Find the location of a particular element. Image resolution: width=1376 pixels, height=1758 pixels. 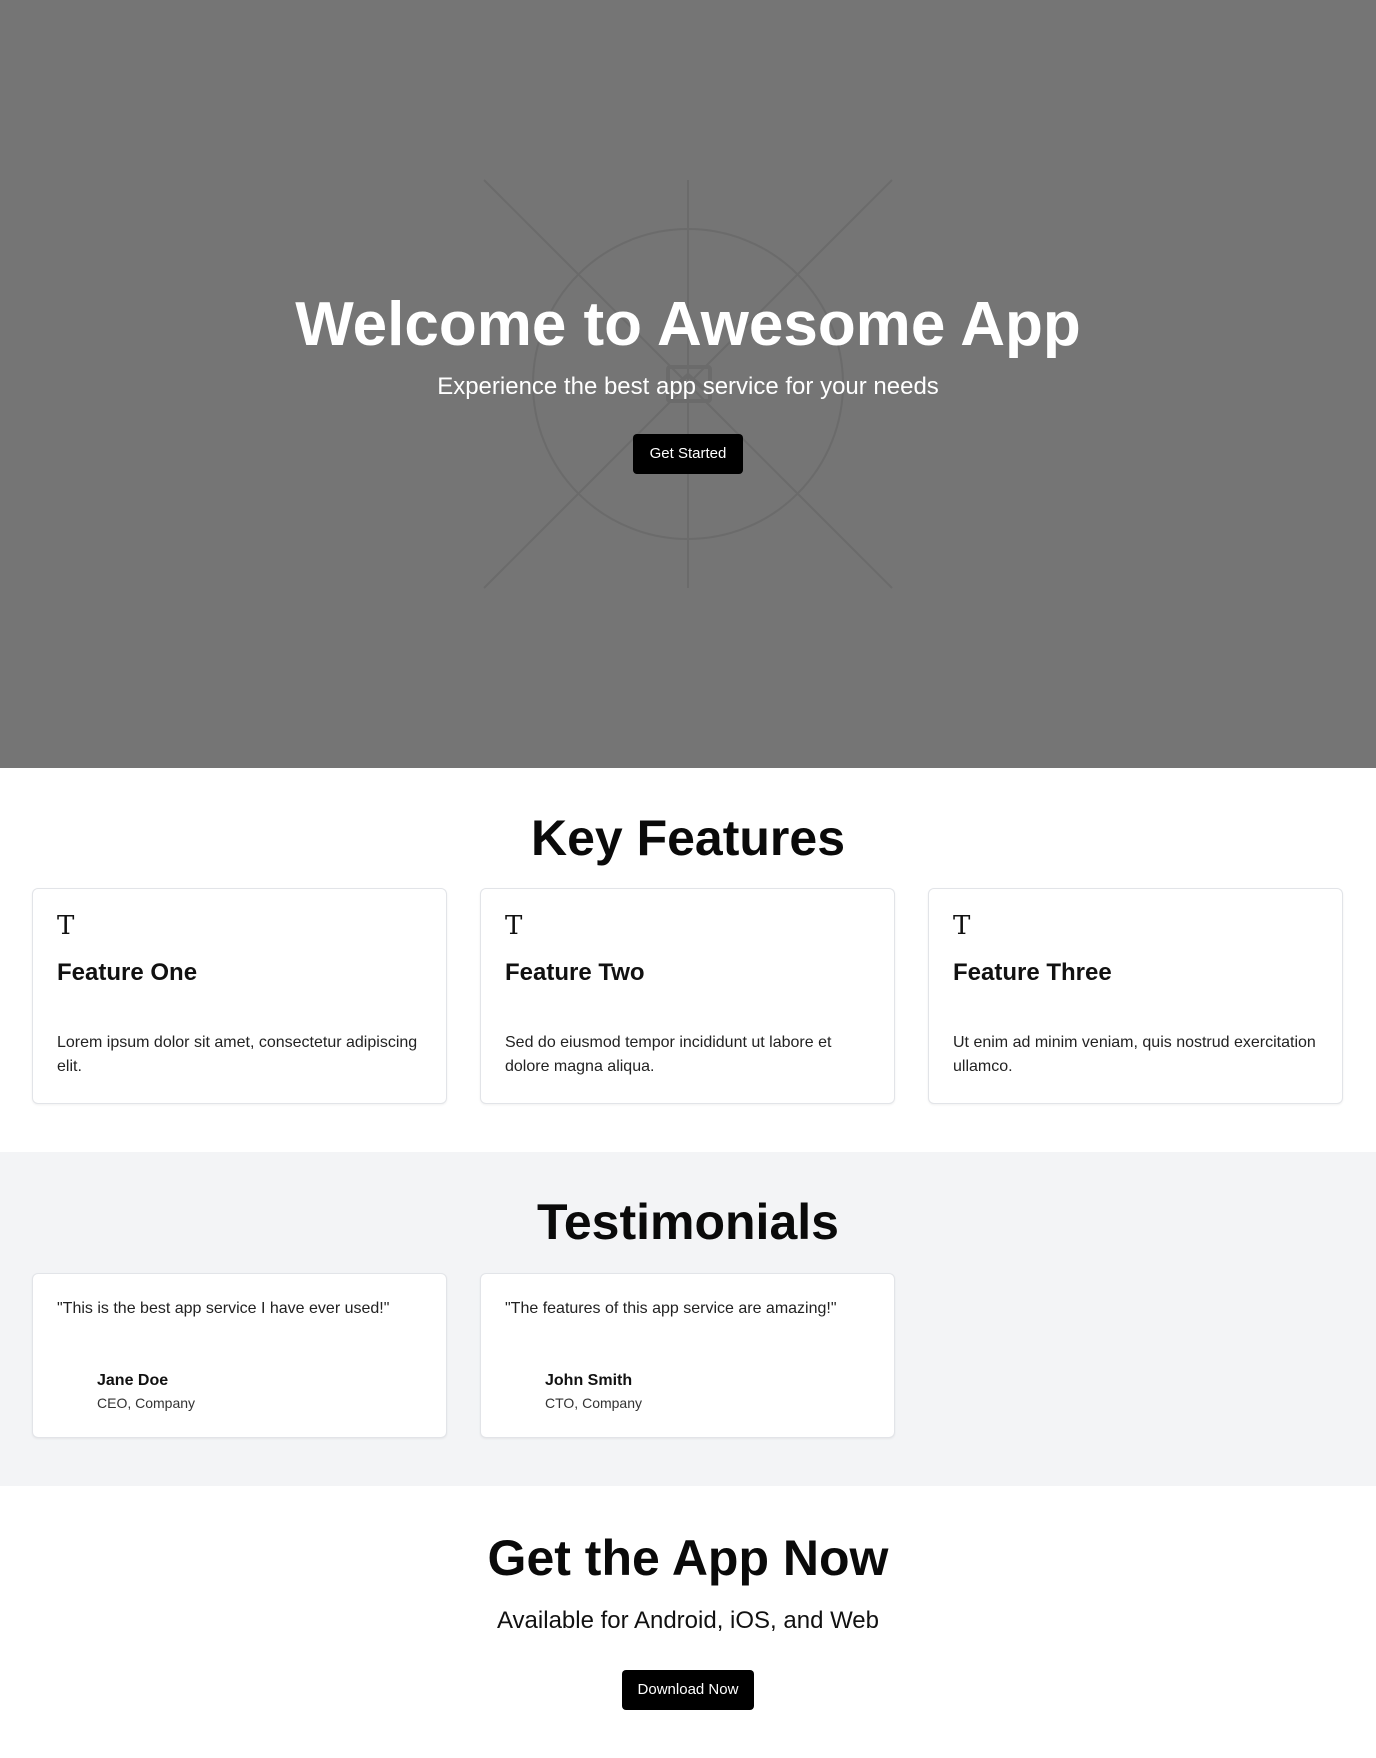

hero-title: Welcome to Awesome App is located at coordinates (688, 324).